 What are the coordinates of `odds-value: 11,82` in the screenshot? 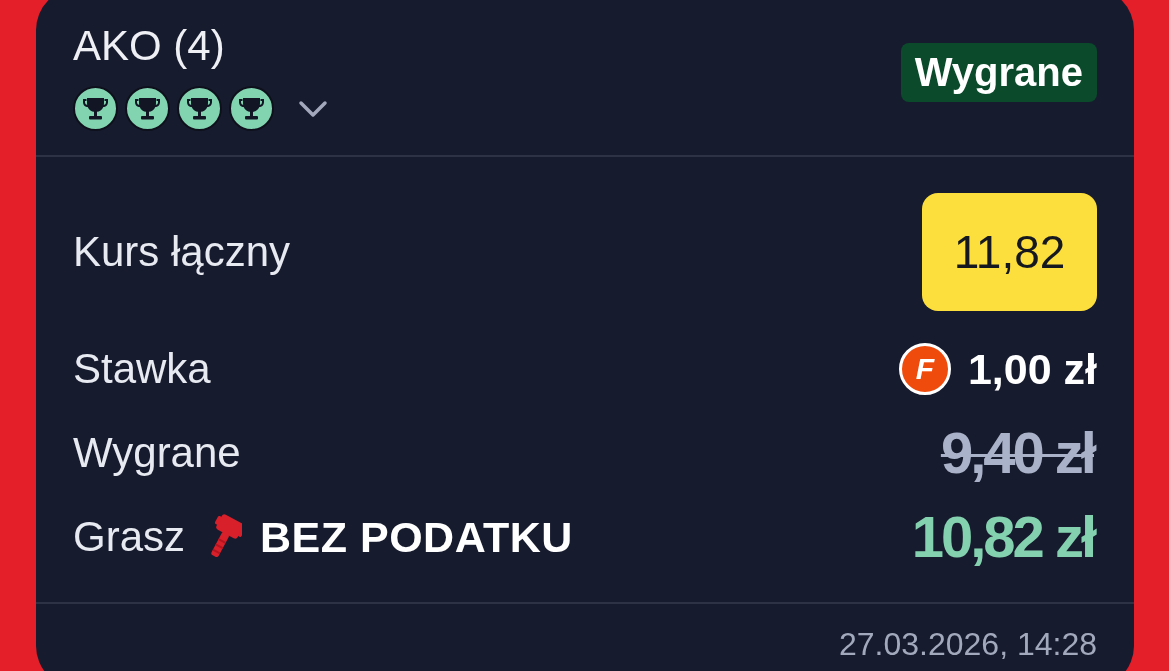 It's located at (1009, 252).